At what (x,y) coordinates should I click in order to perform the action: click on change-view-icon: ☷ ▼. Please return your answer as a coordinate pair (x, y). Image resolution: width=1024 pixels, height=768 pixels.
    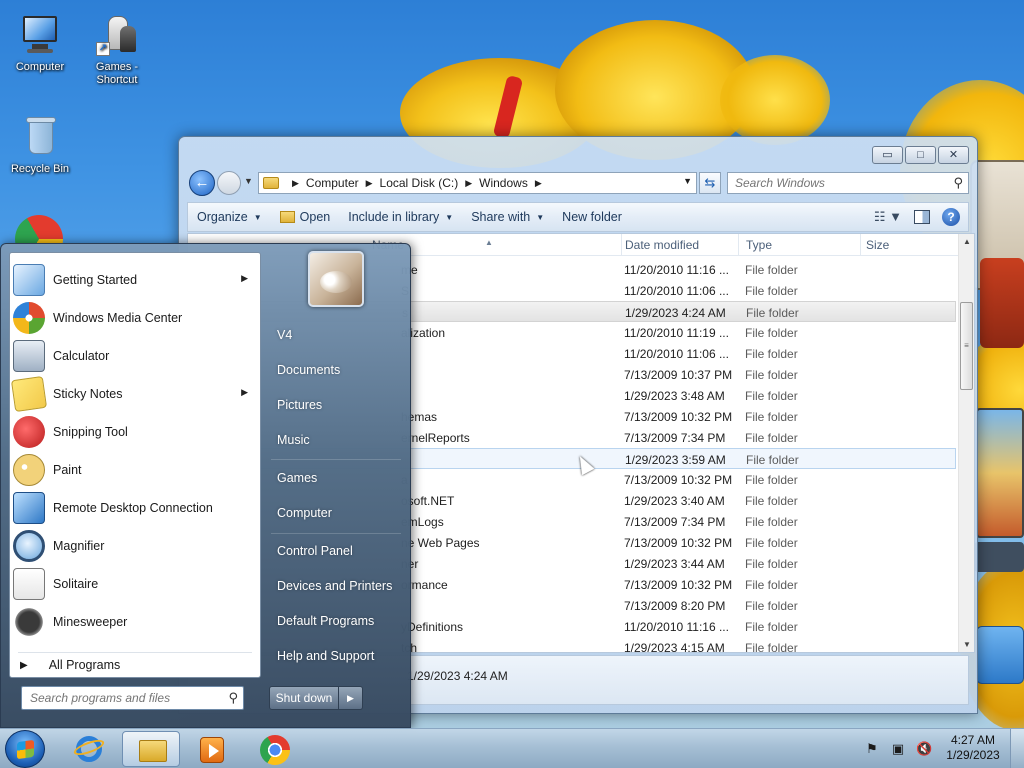
    Looking at the image, I should click on (888, 217).